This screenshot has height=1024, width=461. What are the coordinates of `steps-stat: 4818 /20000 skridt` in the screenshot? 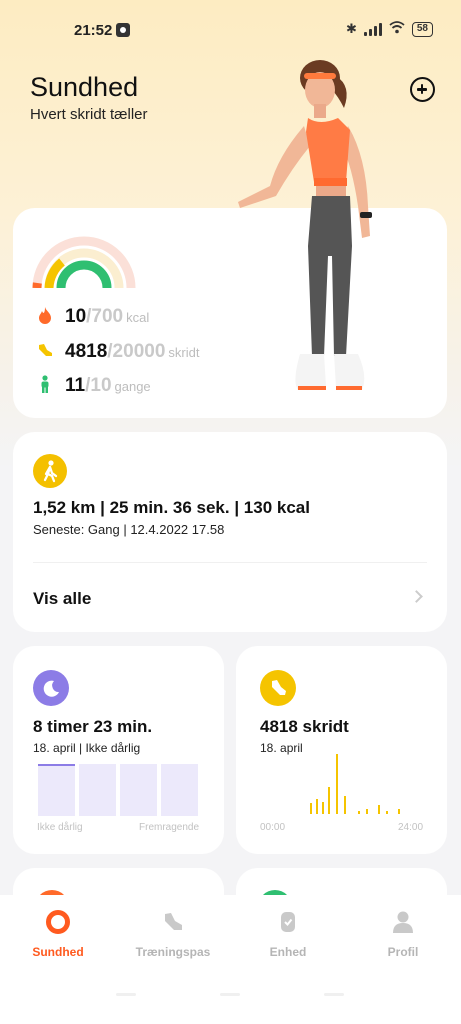 It's located at (118, 351).